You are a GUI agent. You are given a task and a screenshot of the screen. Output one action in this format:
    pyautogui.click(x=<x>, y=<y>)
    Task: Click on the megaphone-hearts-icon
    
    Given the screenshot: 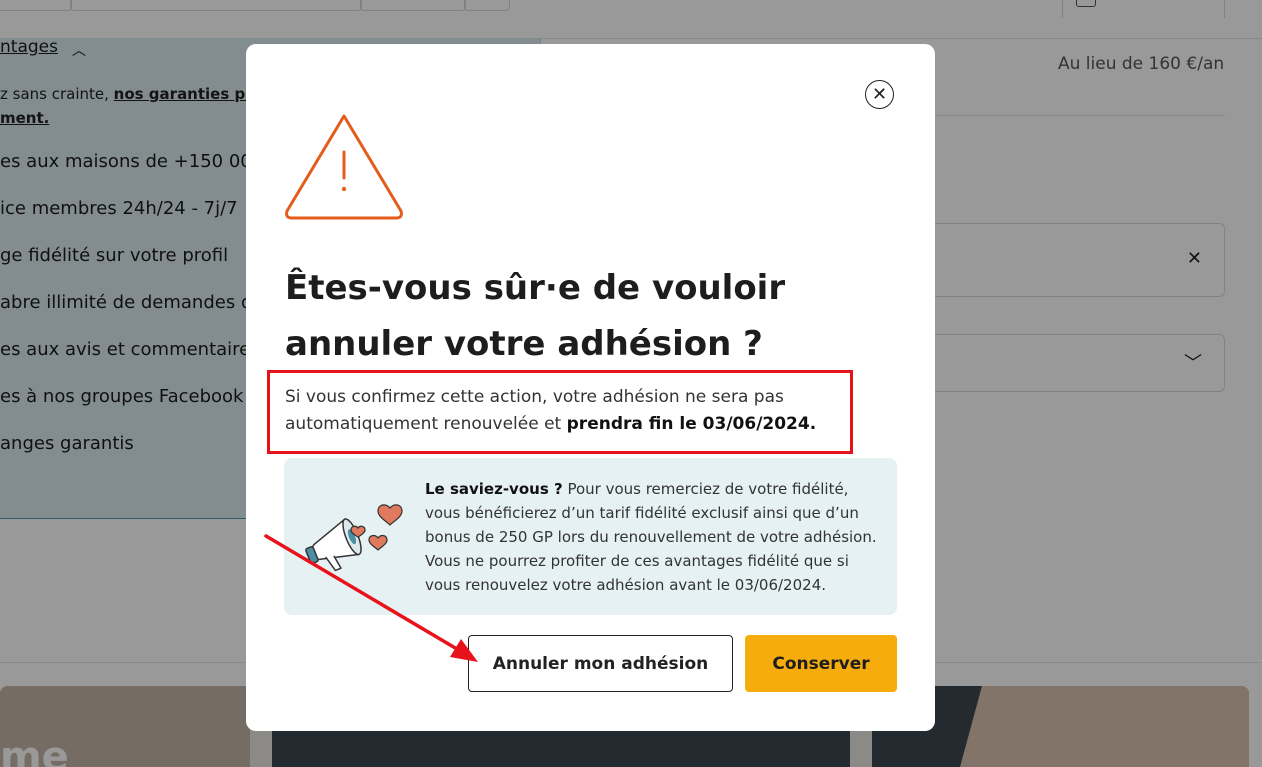 What is the action you would take?
    pyautogui.click(x=354, y=538)
    